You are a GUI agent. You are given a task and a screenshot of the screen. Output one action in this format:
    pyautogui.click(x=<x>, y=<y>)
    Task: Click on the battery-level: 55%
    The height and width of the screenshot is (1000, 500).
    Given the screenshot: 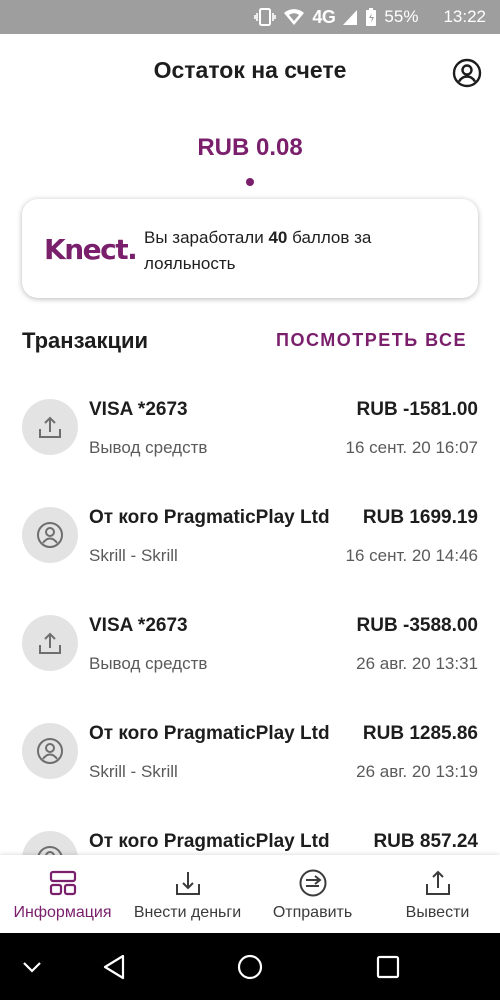 What is the action you would take?
    pyautogui.click(x=401, y=16)
    